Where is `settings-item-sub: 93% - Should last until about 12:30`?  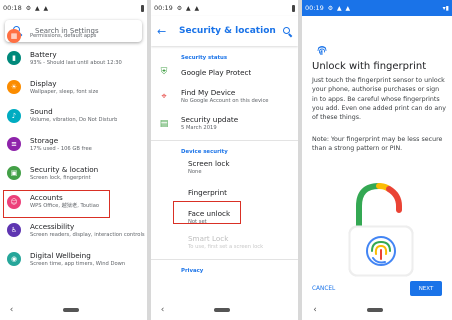
settings-item-sub: 93% - Should last until about 12:30 is located at coordinates (76, 62).